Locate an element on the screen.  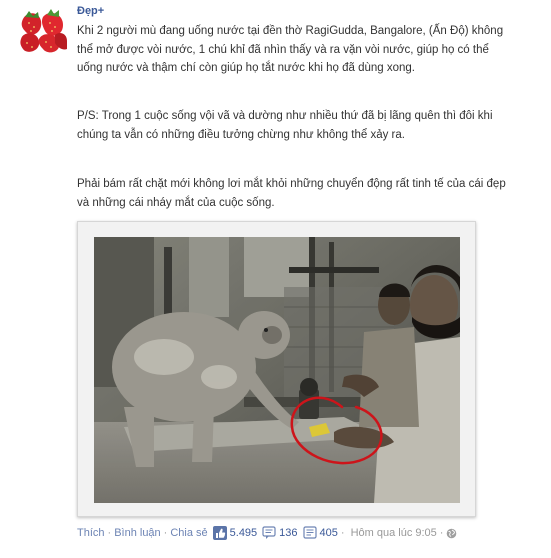
share-icon is located at coordinates (309, 533).